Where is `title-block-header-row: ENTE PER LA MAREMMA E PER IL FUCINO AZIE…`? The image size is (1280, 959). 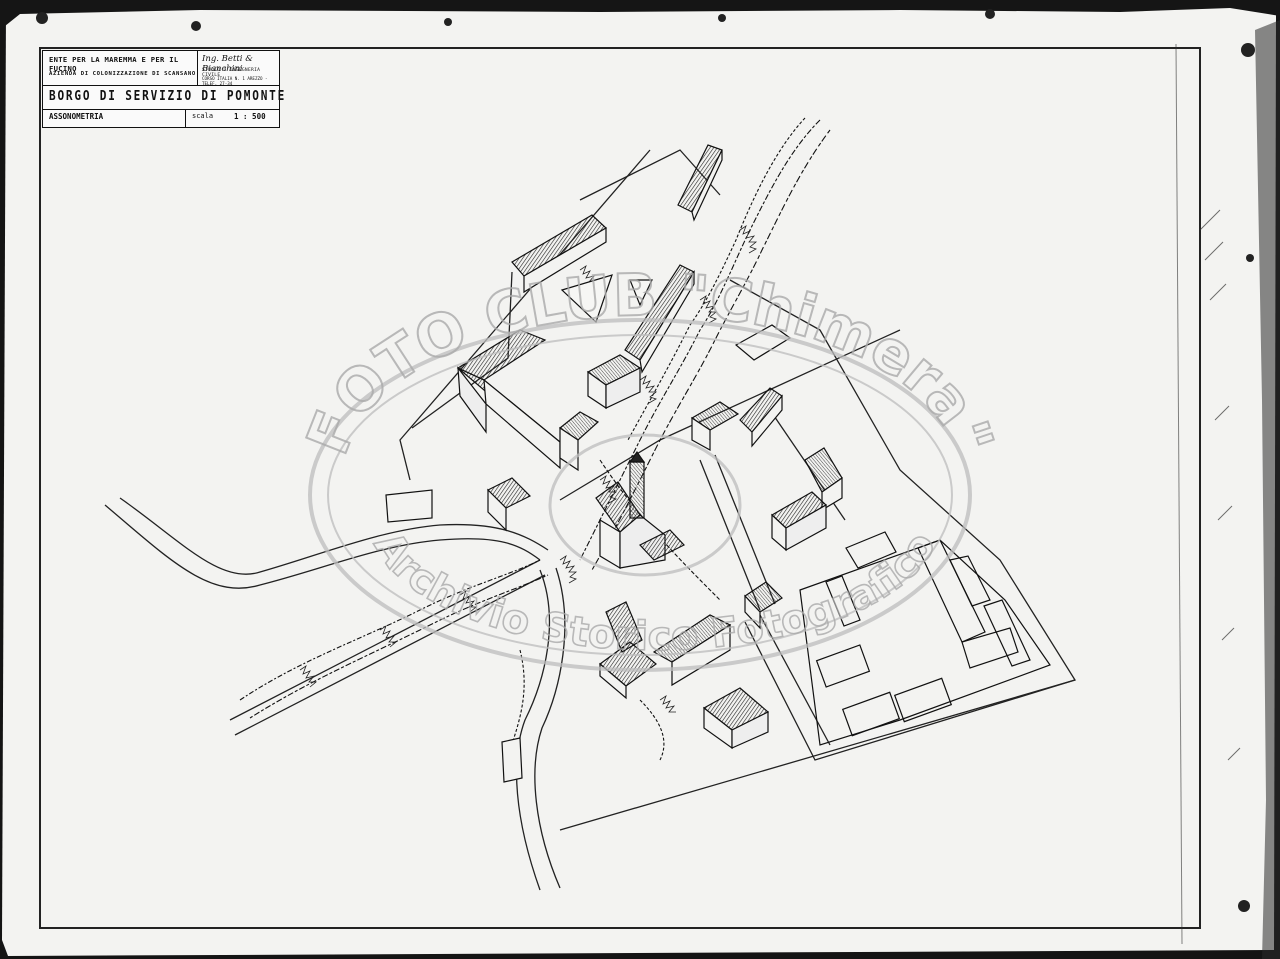
title-block-header-row: ENTE PER LA MAREMMA E PER IL FUCINO AZIE… is located at coordinates (161, 68).